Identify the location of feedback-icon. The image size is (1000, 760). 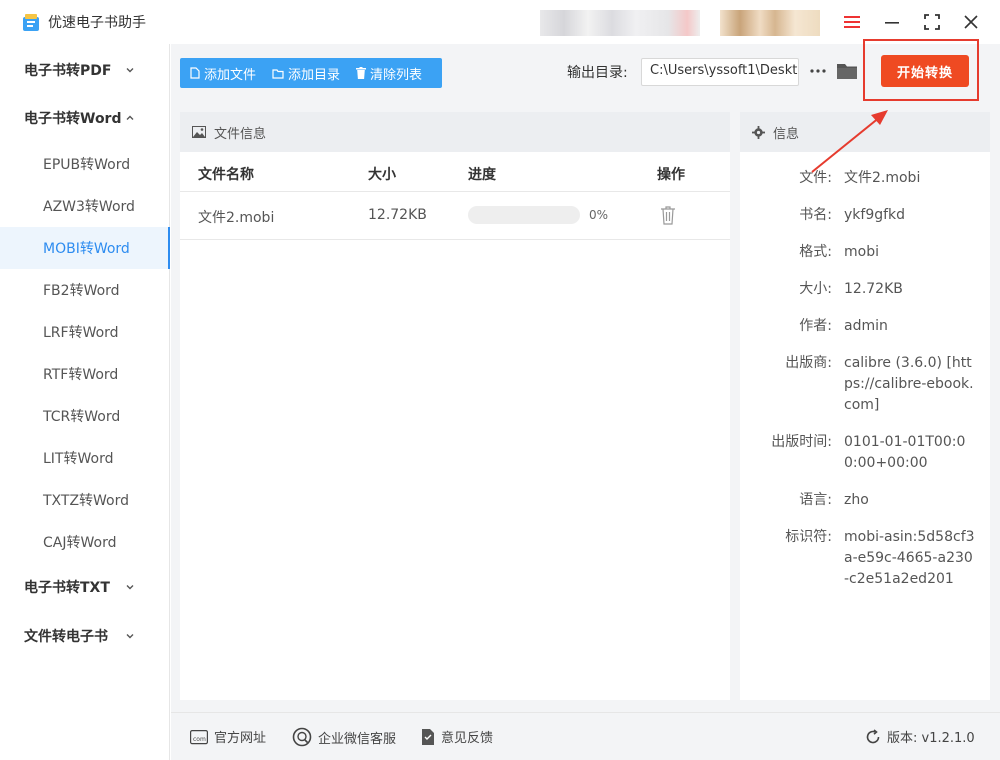
(428, 736).